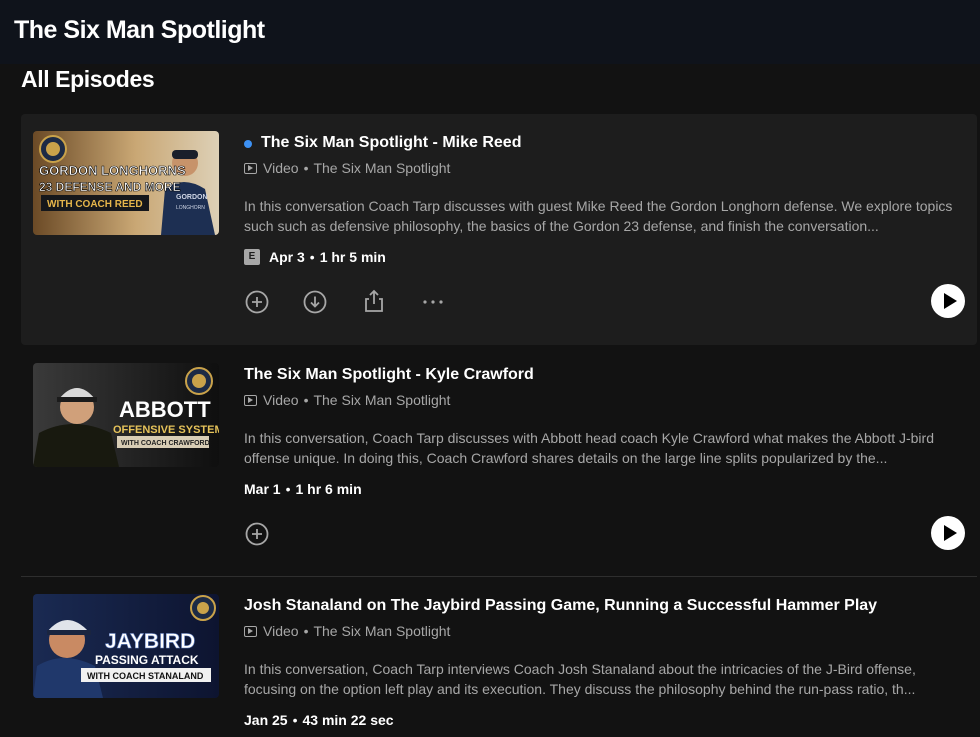  Describe the element at coordinates (192, 197) in the screenshot. I see `thumb-shirt-text: GORDON` at that location.